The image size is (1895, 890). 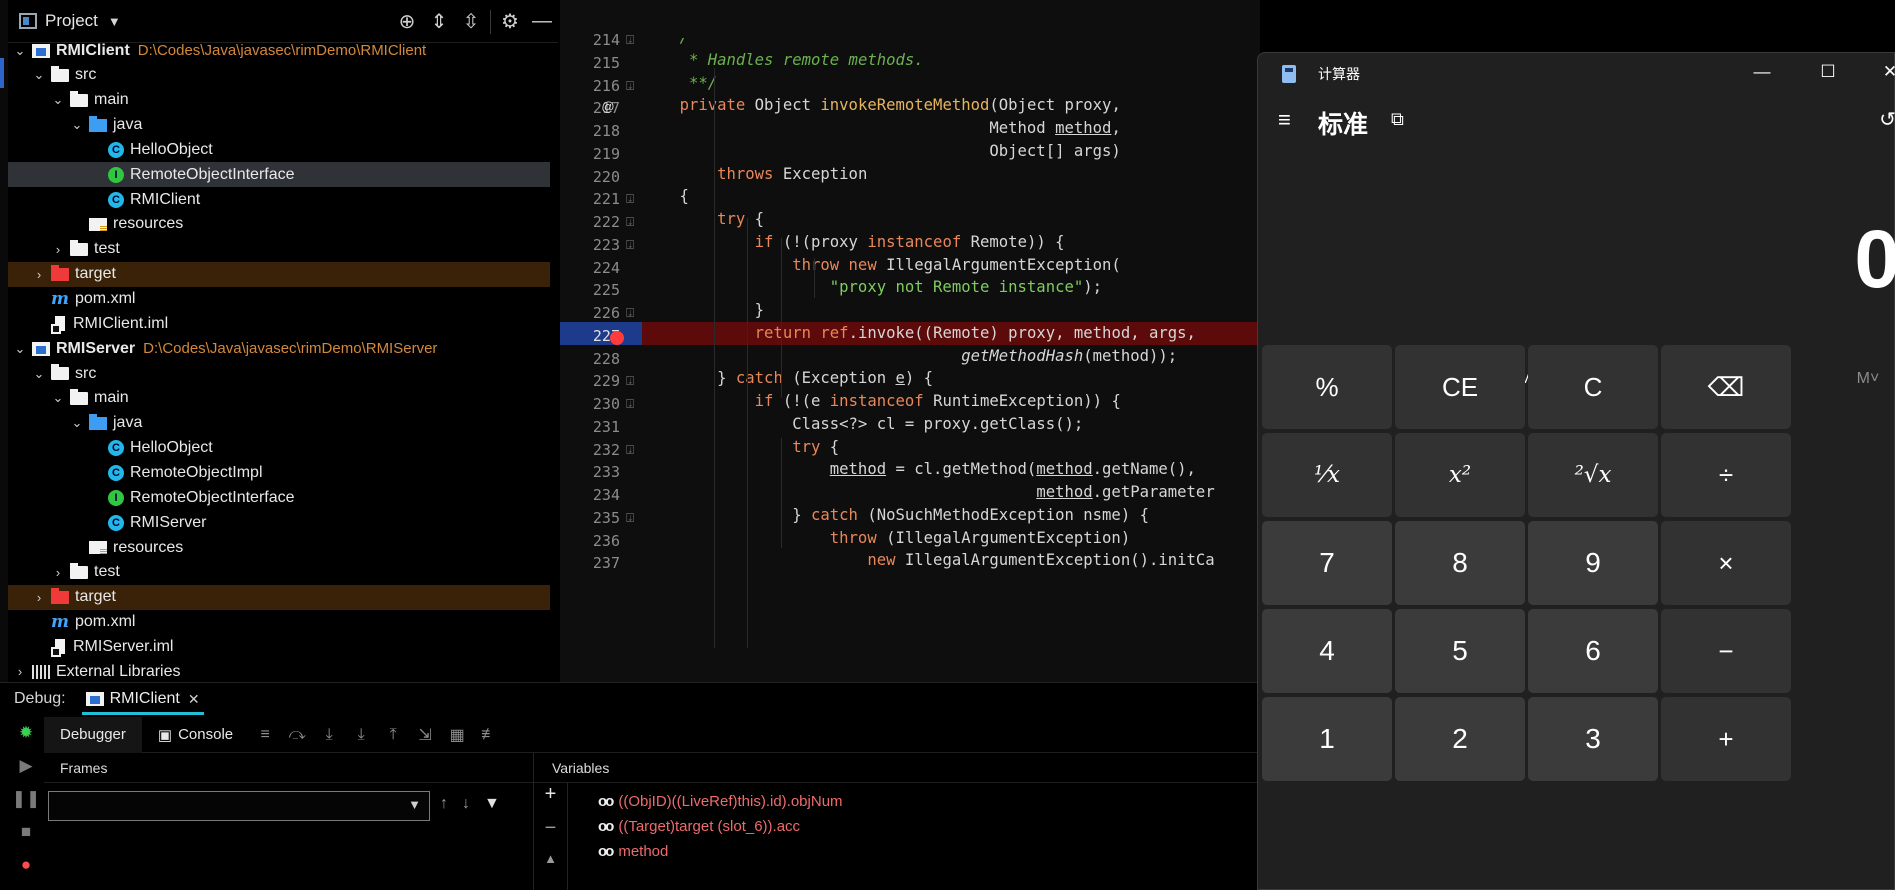 I want to click on digit-3-key: 3, so click(x=1593, y=739).